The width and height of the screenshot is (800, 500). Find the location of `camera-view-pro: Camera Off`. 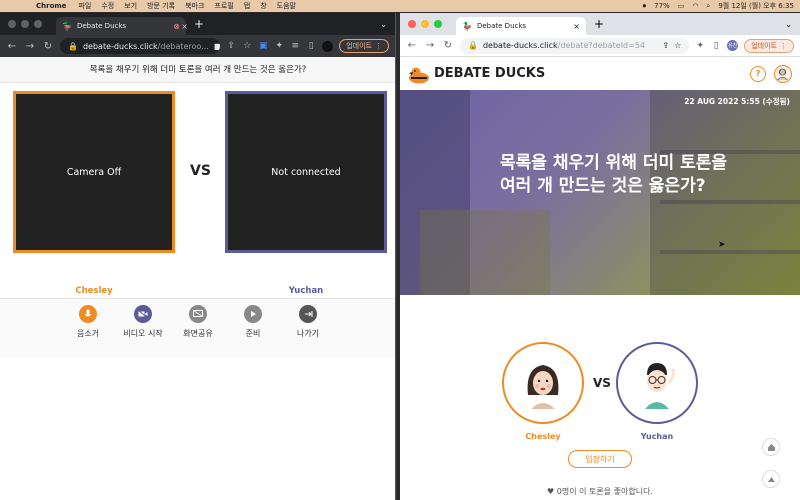

camera-view-pro: Camera Off is located at coordinates (94, 172).